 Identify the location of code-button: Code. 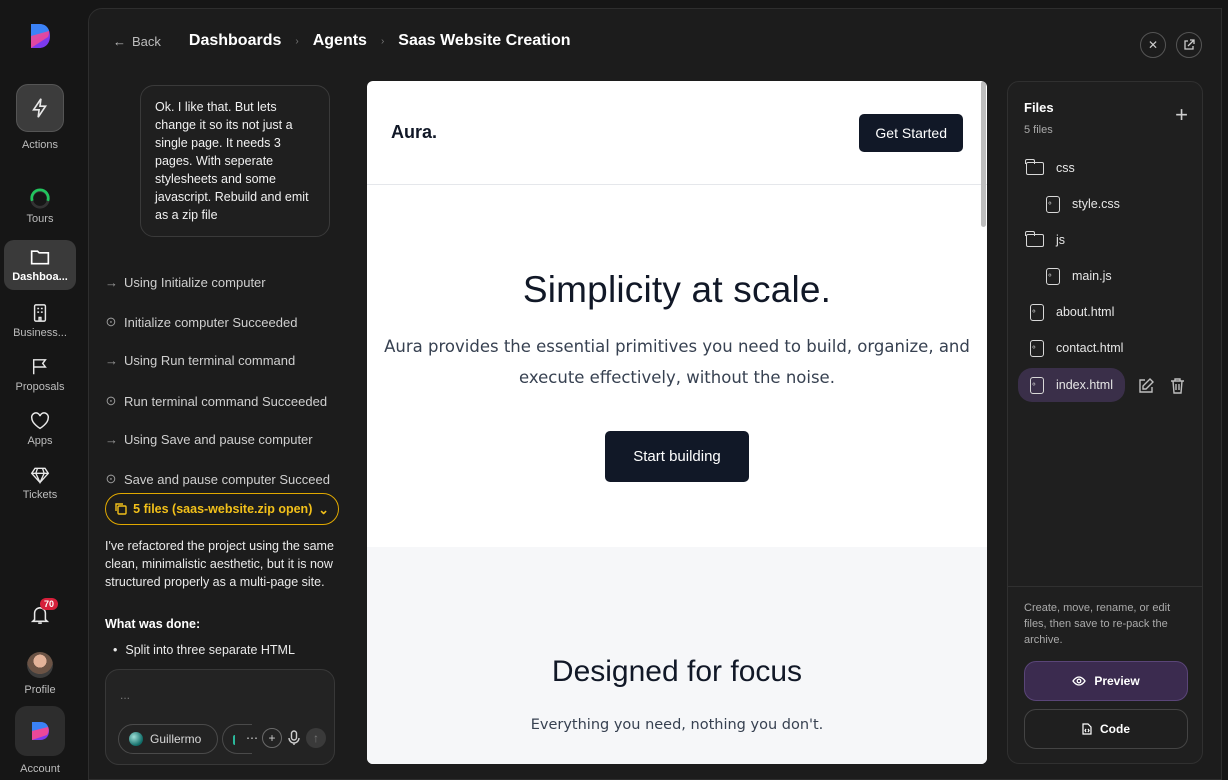
(1106, 729).